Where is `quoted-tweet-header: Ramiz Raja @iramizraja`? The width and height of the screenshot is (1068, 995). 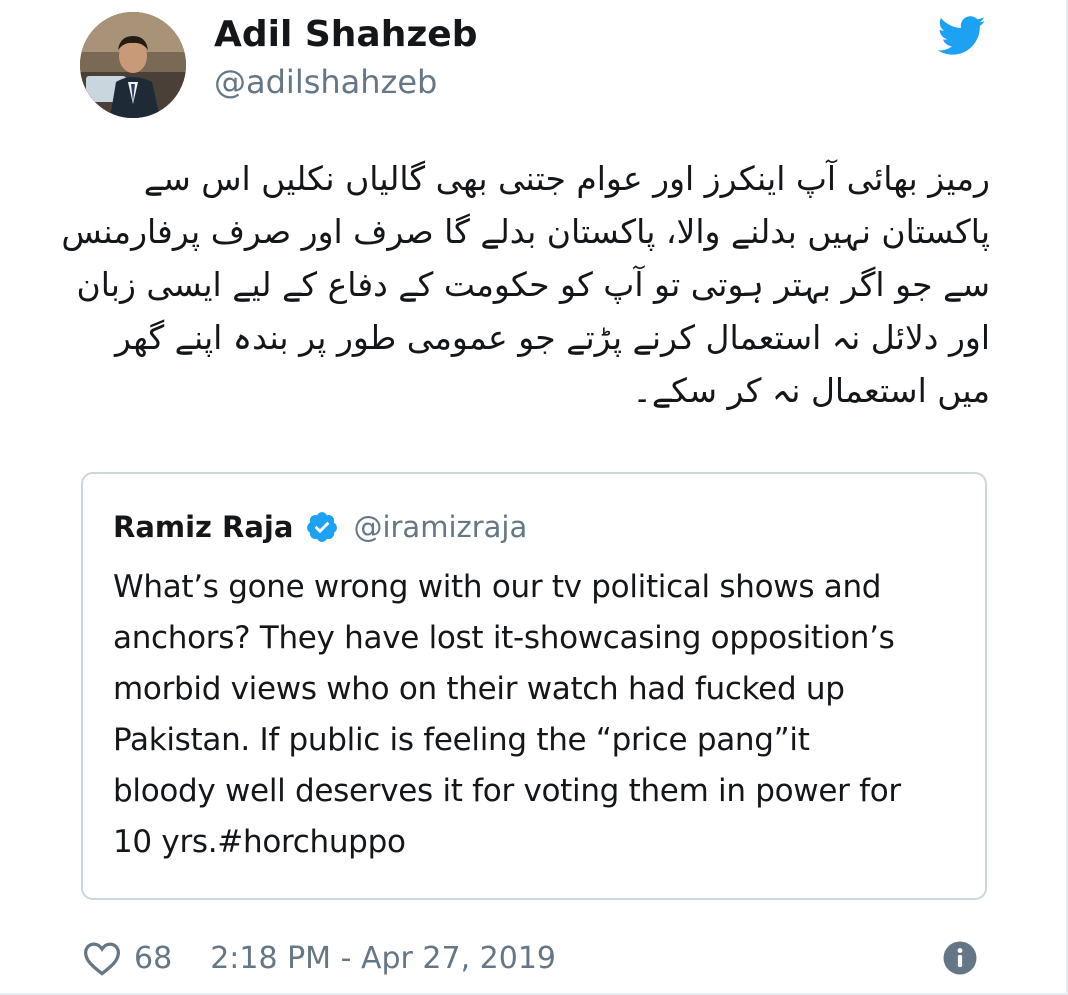
quoted-tweet-header: Ramiz Raja @iramizraja is located at coordinates (320, 527).